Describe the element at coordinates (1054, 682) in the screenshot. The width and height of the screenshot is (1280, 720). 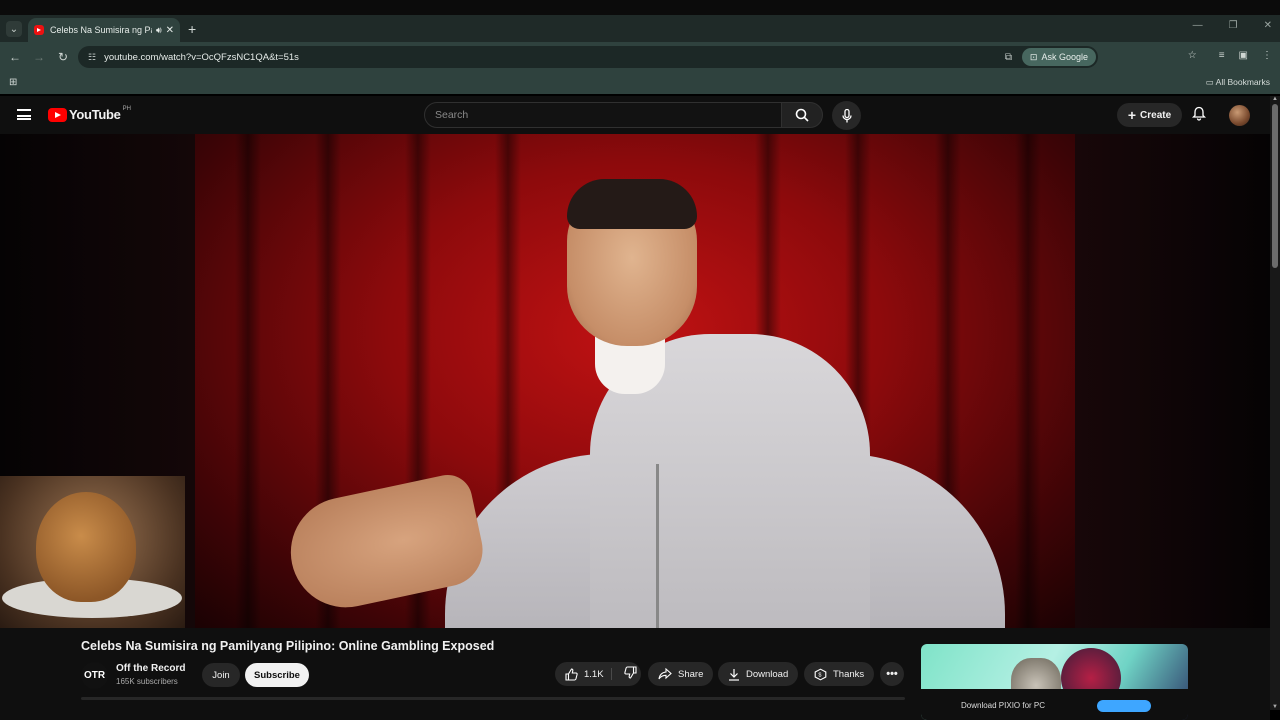
I see `sponsored-ad-banner: Download PIXIO for PC` at that location.